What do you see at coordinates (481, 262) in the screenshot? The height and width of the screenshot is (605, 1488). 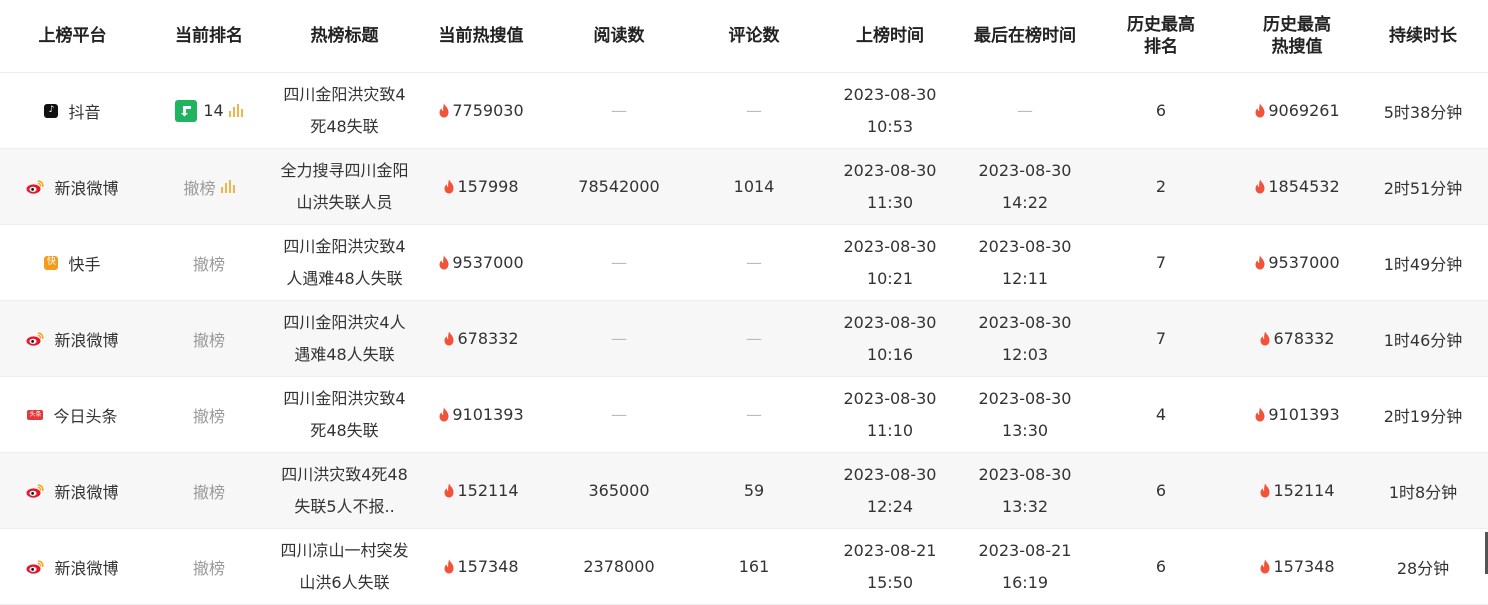 I see `current-hot-value-cell: 9537000` at bounding box center [481, 262].